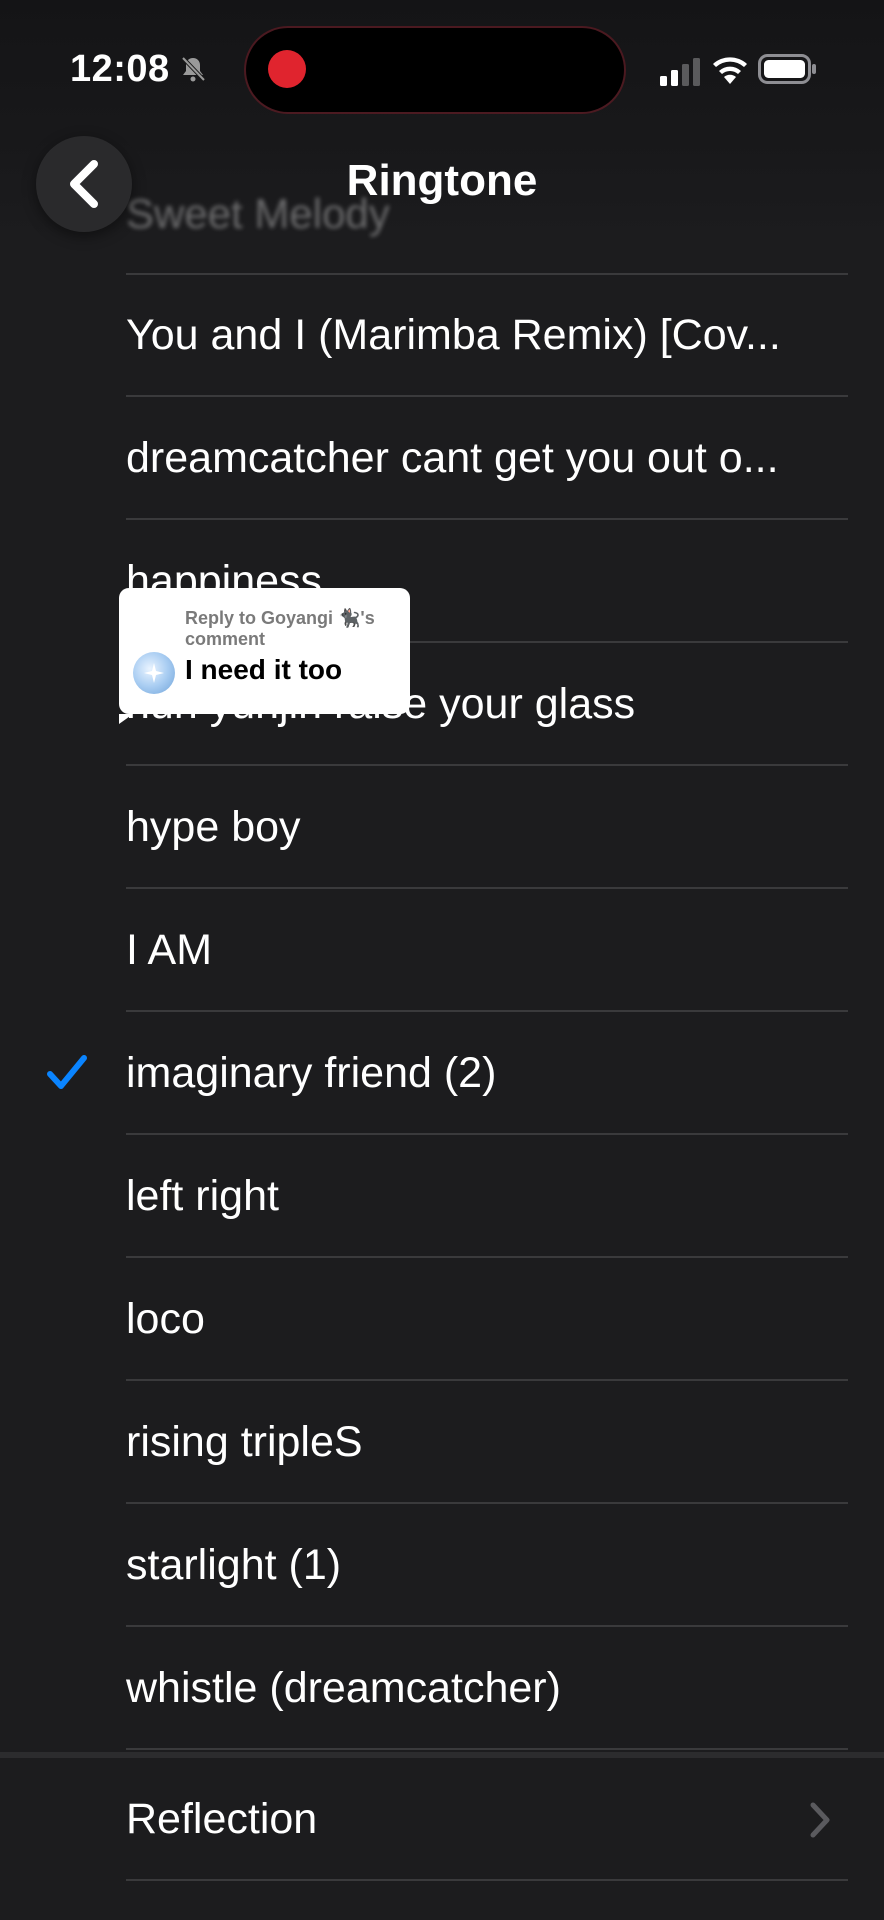  What do you see at coordinates (287, 69) in the screenshot?
I see `recording-indicator-icon` at bounding box center [287, 69].